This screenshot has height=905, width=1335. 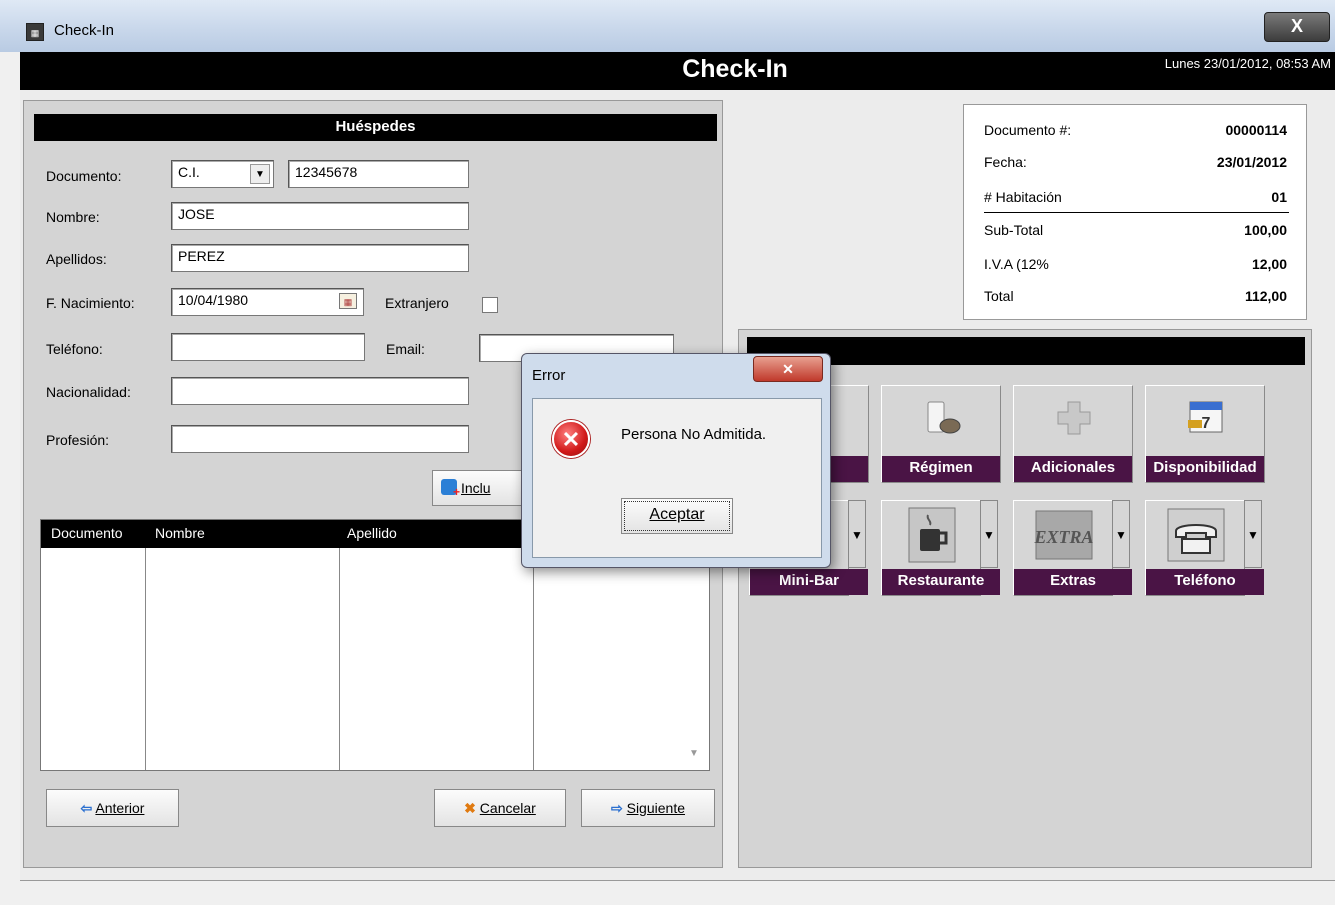 I want to click on service-tile-disponibilidad: 7 Disponibilidad, so click(x=1205, y=434).